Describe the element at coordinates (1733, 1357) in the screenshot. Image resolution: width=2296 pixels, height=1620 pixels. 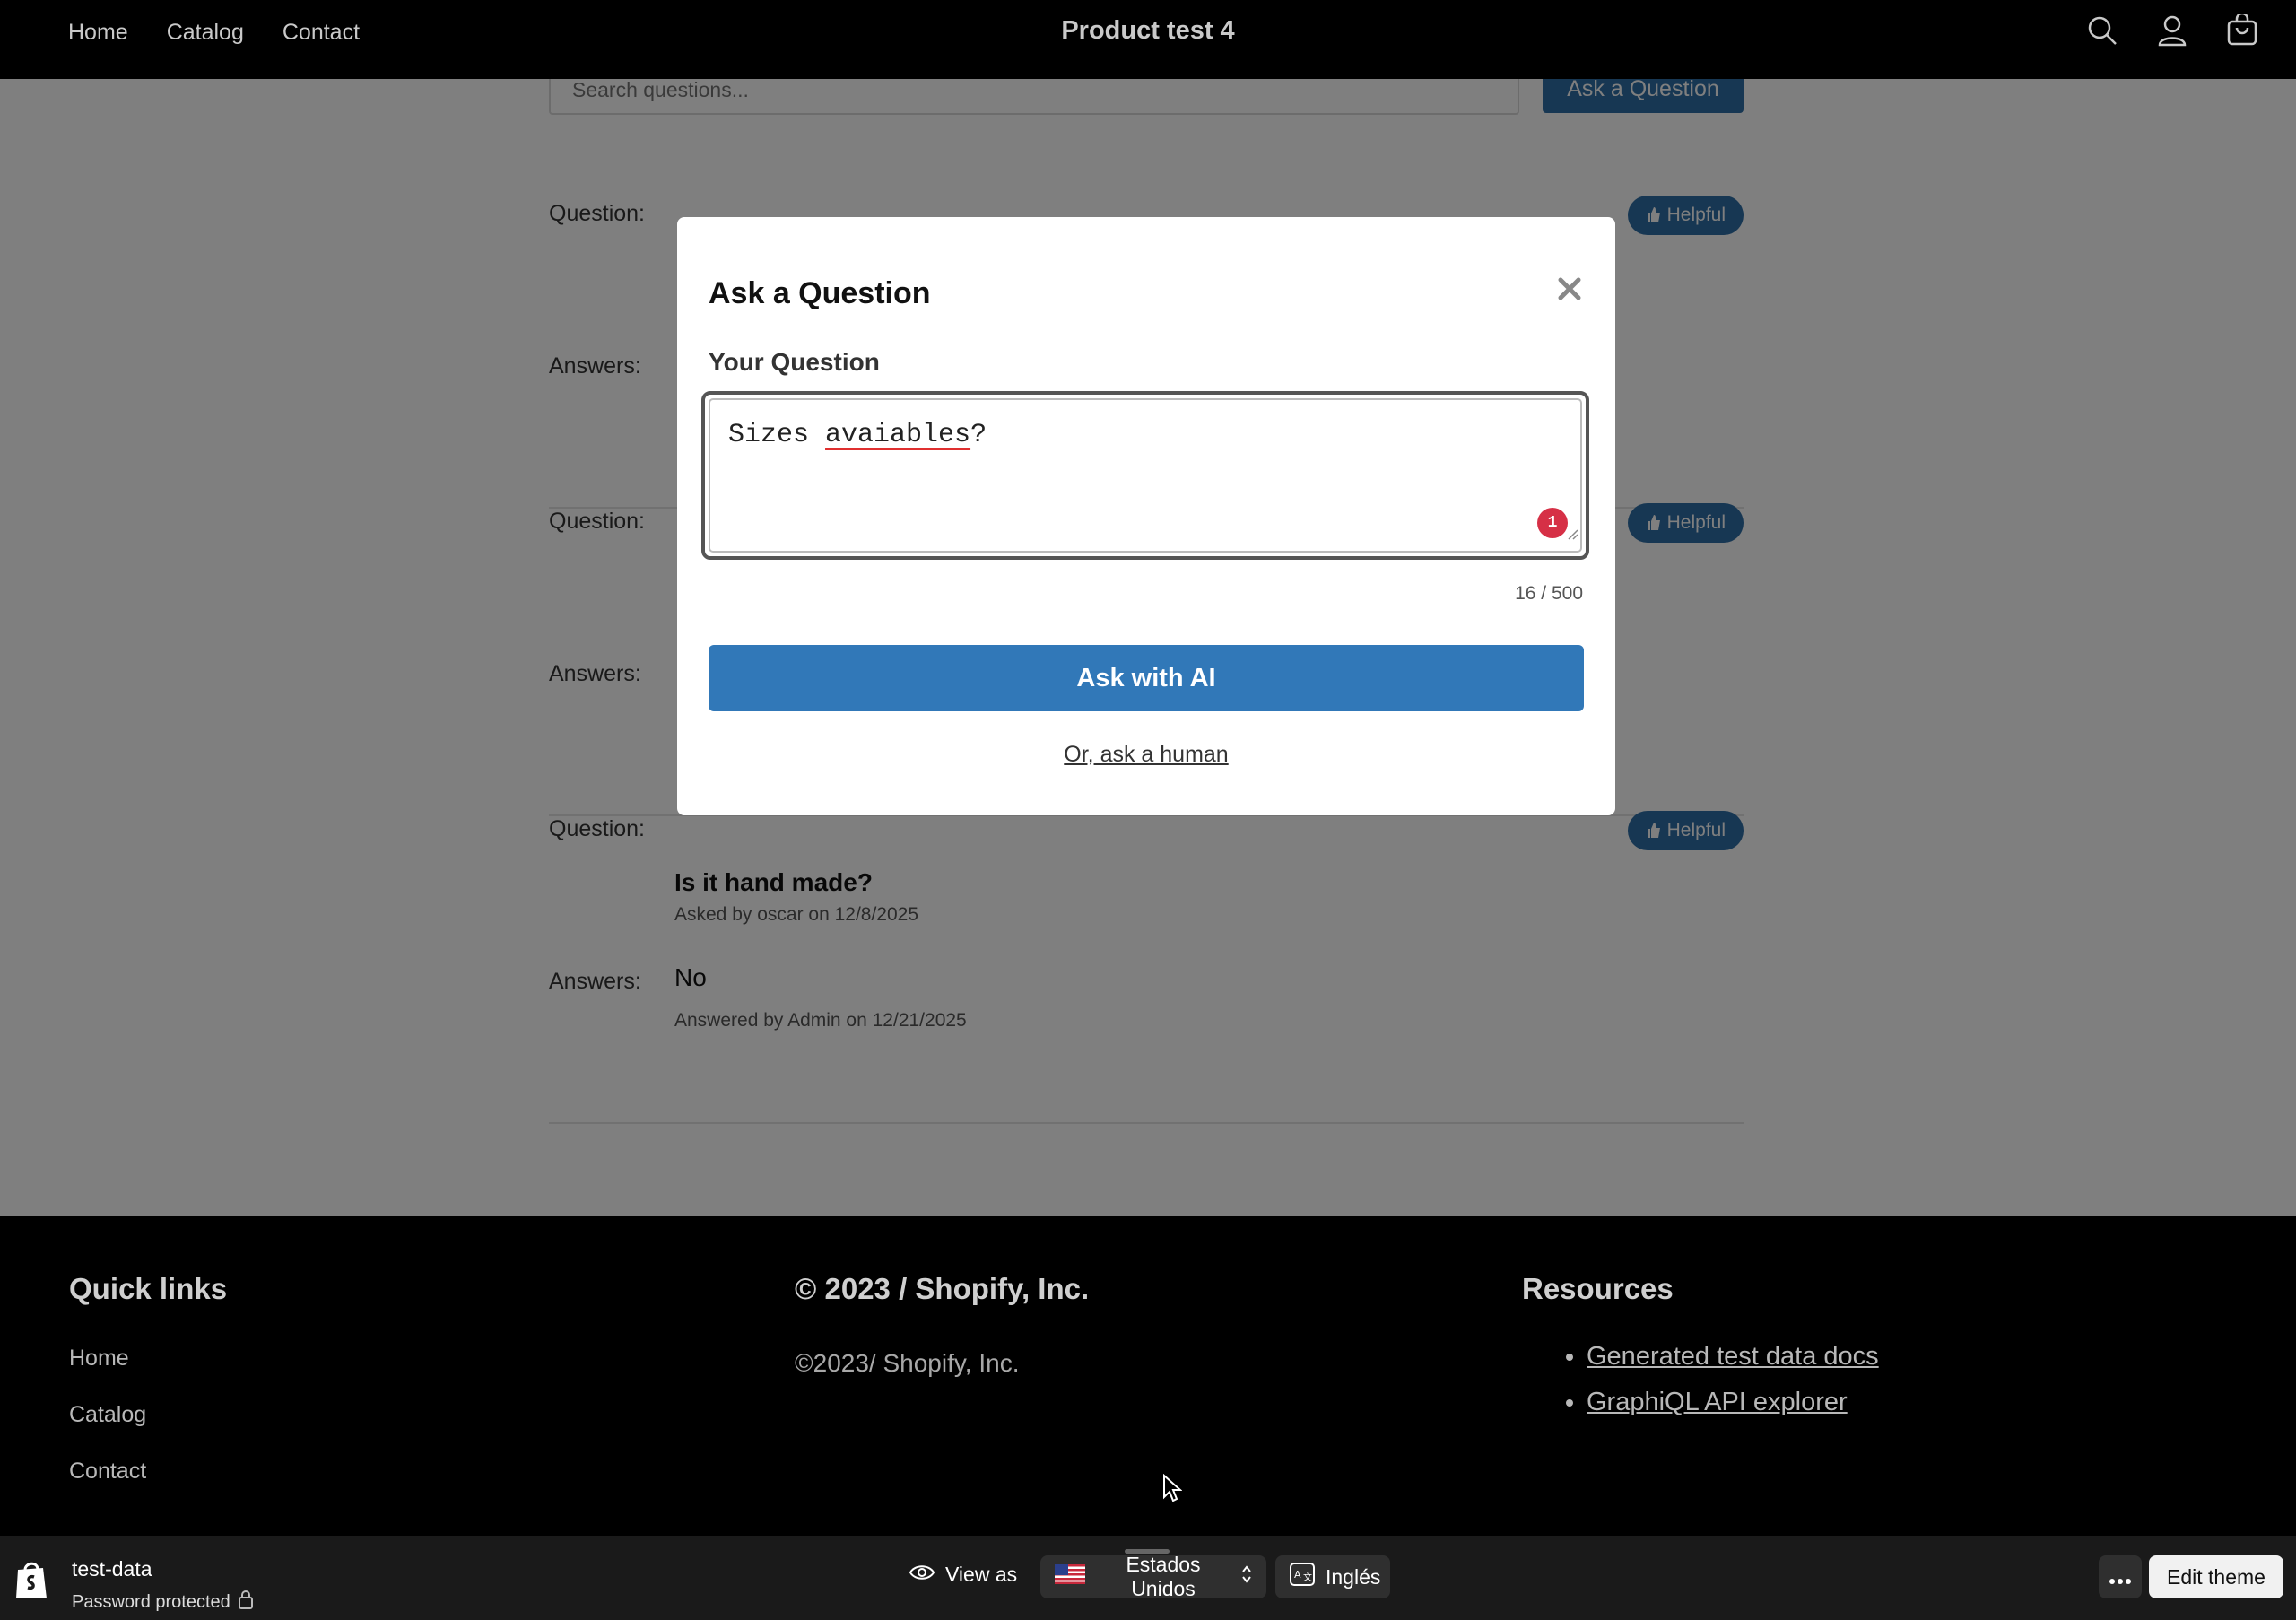
I see `resource-link-test-data-docs: Generated test data docs` at that location.